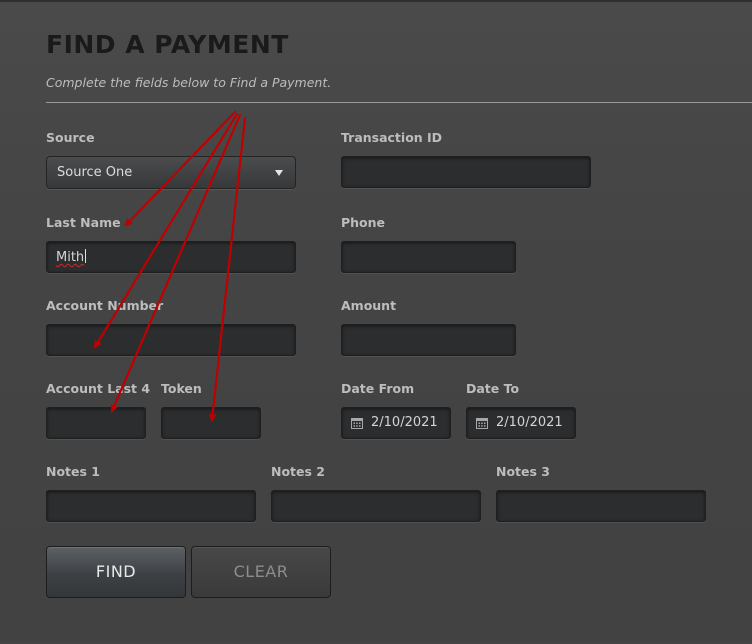 This screenshot has height=644, width=752. Describe the element at coordinates (151, 506) in the screenshot. I see `notes1-input` at that location.